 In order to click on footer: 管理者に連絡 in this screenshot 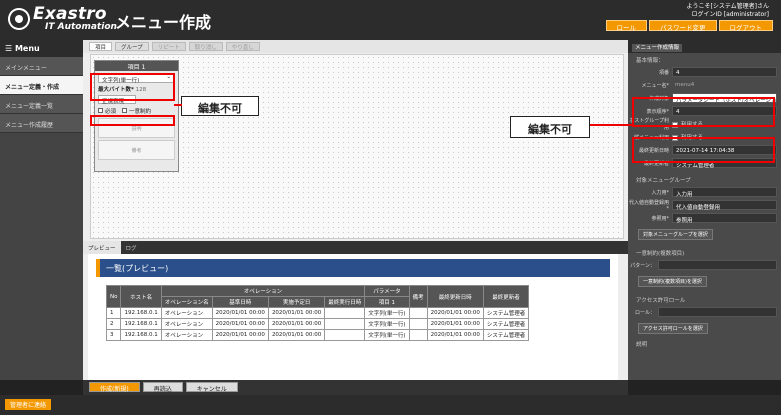, I will do `click(390, 405)`.